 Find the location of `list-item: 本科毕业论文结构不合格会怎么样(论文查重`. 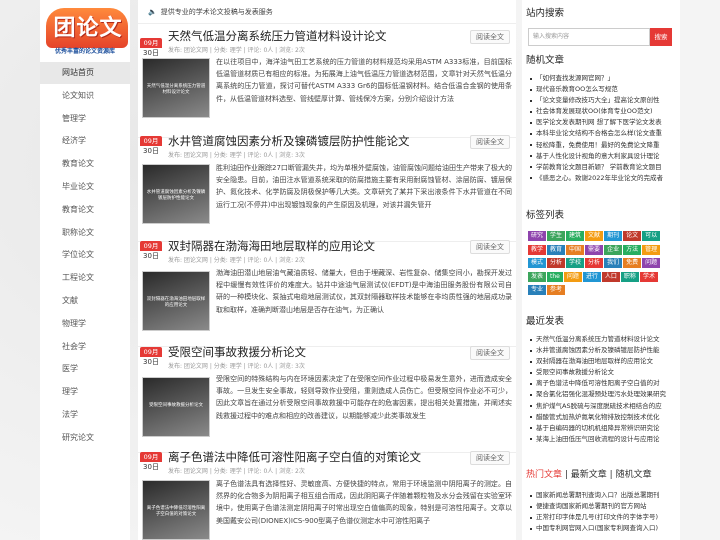

list-item: 本科毕业论文结构不合格会怎么样(论文查重 is located at coordinates (604, 133).